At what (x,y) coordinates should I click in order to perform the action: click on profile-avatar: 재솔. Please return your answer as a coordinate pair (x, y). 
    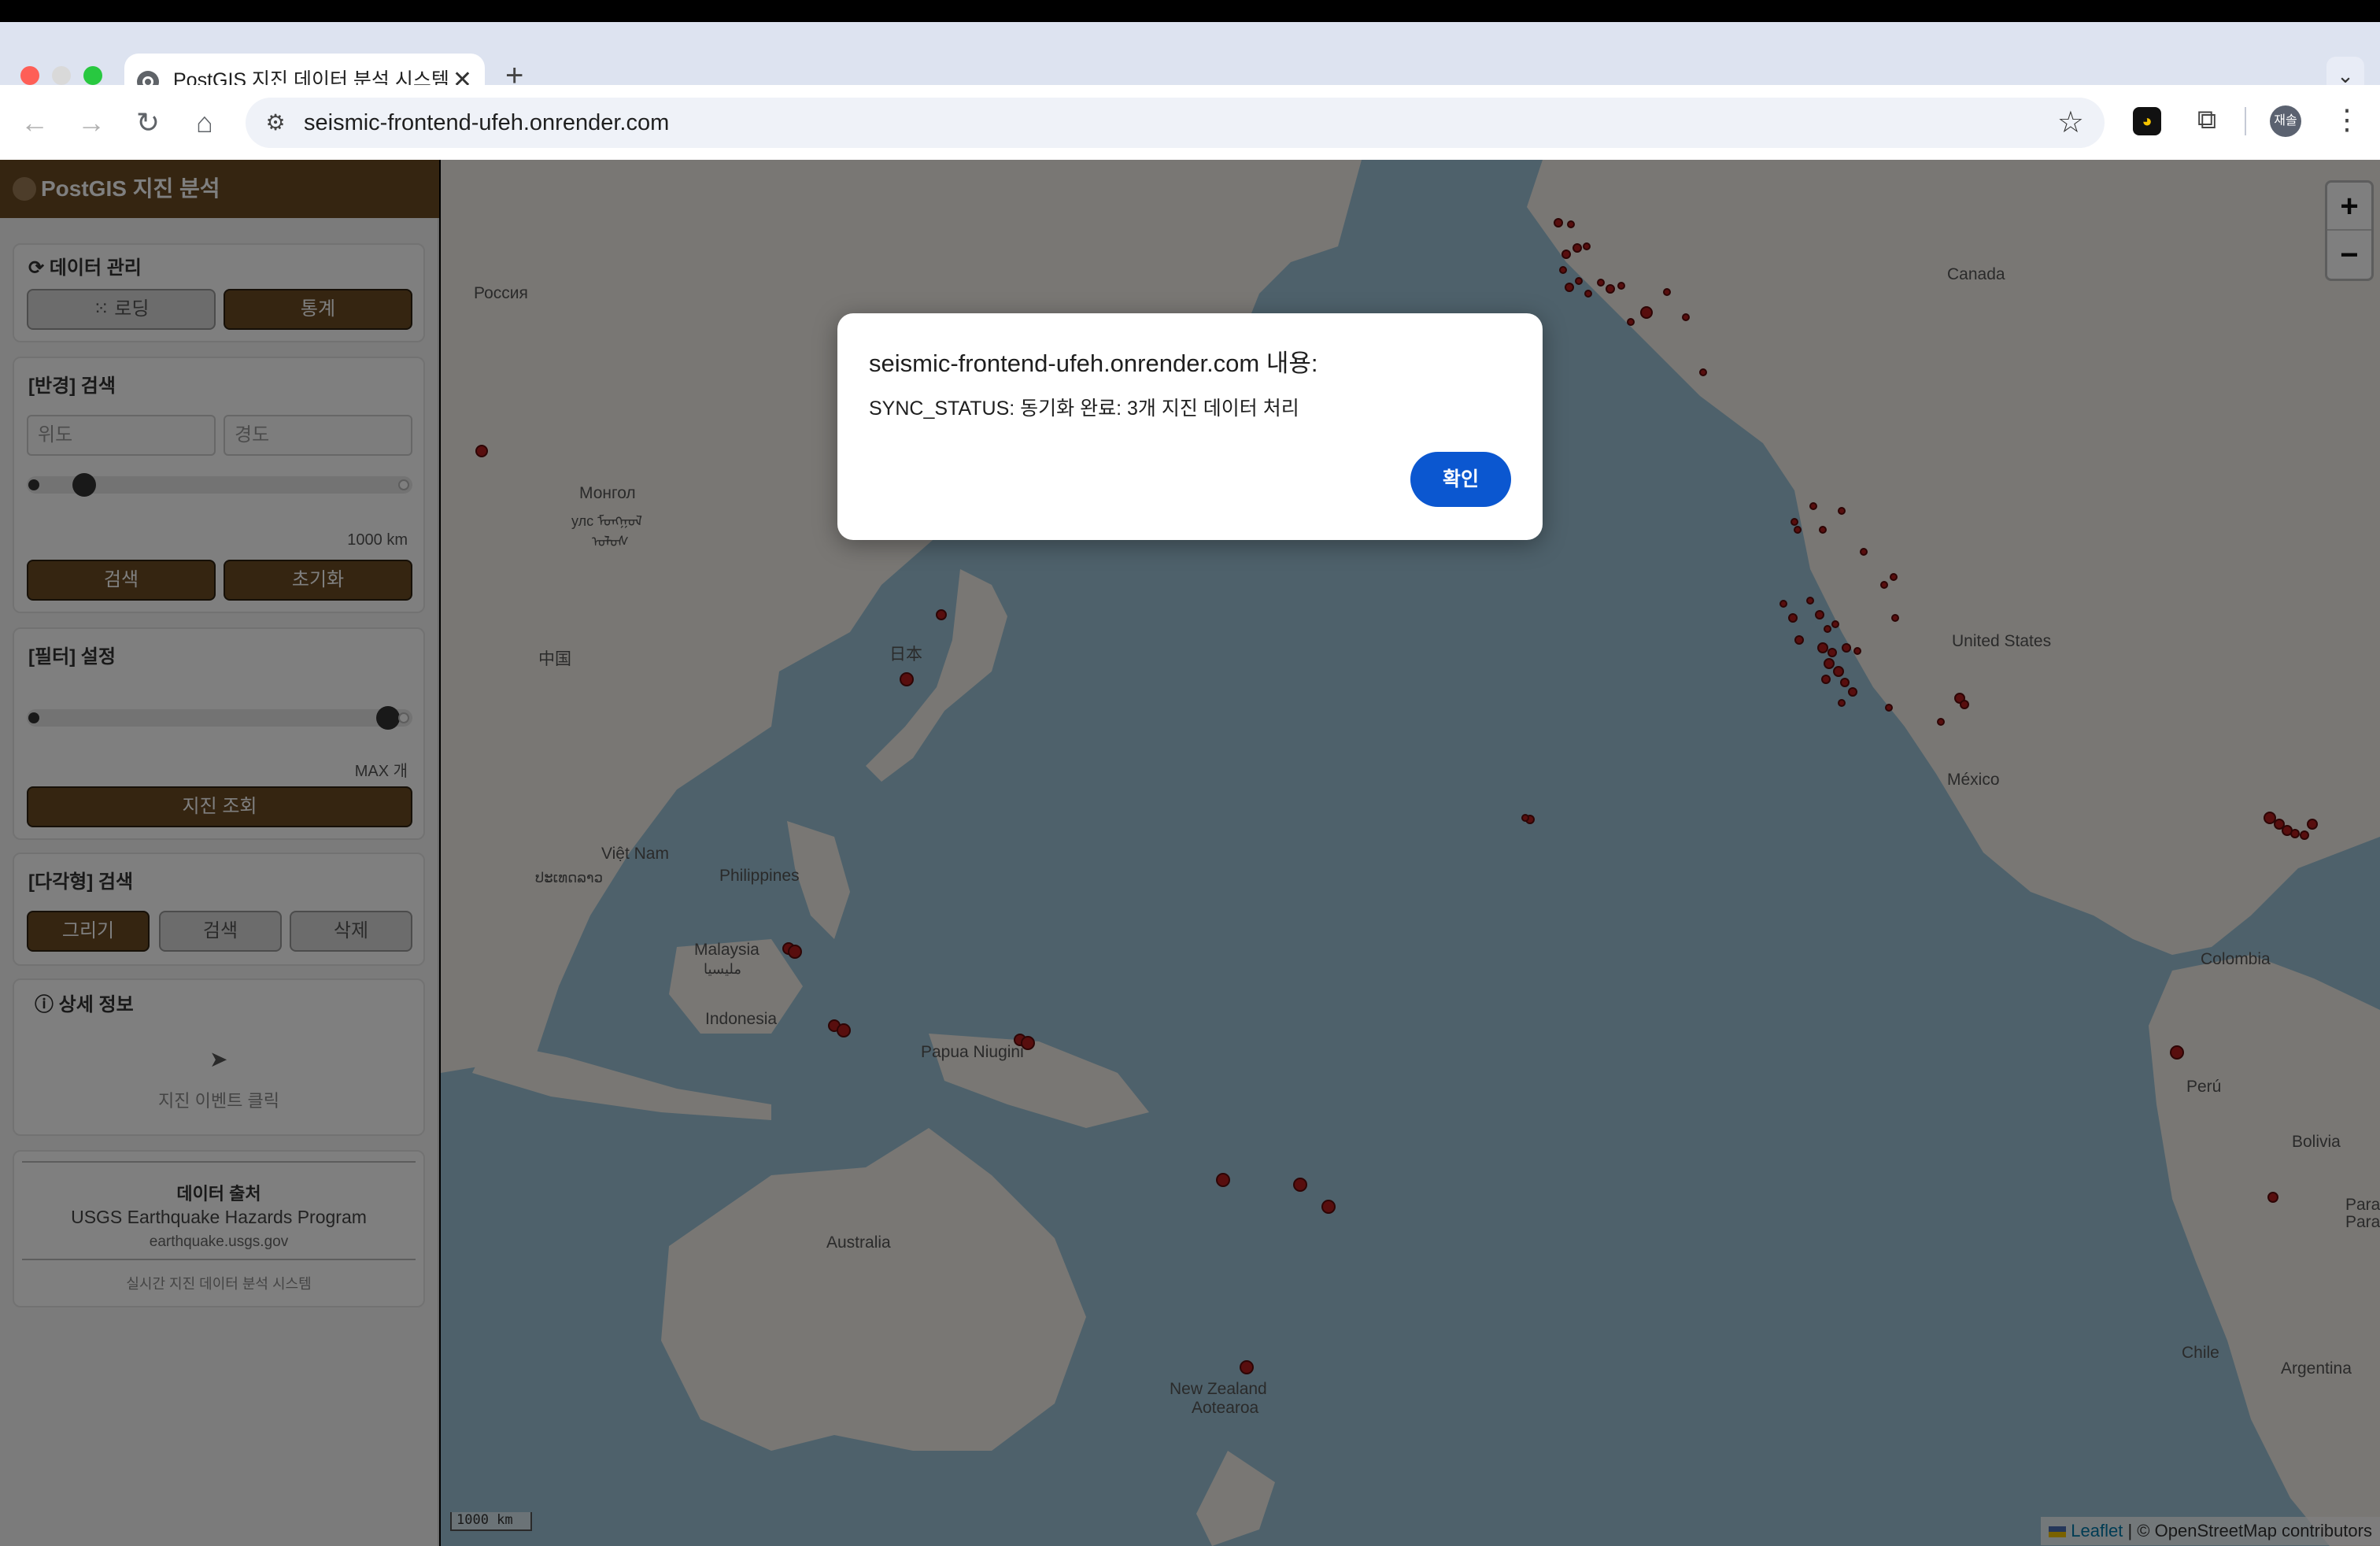
    Looking at the image, I should click on (2285, 121).